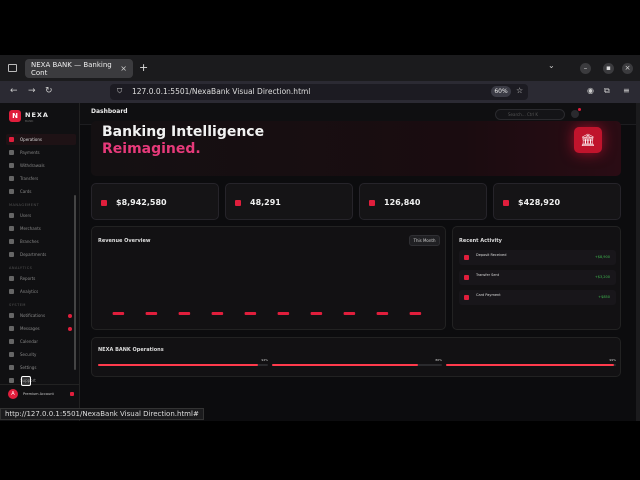 The width and height of the screenshot is (640, 480). I want to click on back-icon: ←, so click(14, 91).